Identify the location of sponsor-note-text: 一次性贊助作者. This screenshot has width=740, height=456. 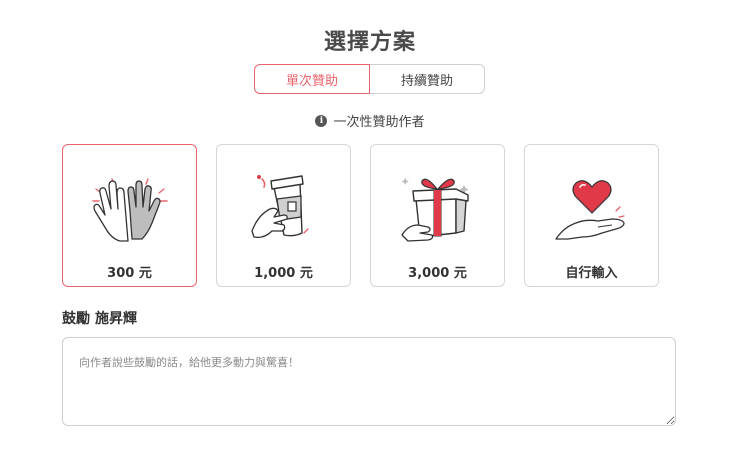
(379, 122).